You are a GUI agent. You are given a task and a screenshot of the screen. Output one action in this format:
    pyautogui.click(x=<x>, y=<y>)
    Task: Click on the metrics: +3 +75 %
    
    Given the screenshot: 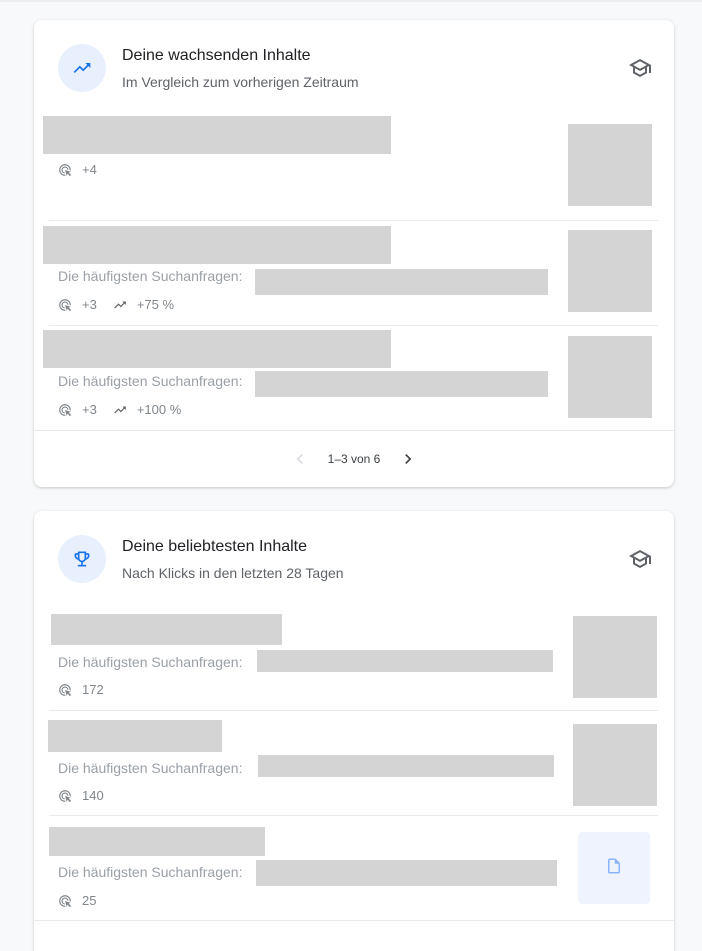 What is the action you would take?
    pyautogui.click(x=116, y=304)
    